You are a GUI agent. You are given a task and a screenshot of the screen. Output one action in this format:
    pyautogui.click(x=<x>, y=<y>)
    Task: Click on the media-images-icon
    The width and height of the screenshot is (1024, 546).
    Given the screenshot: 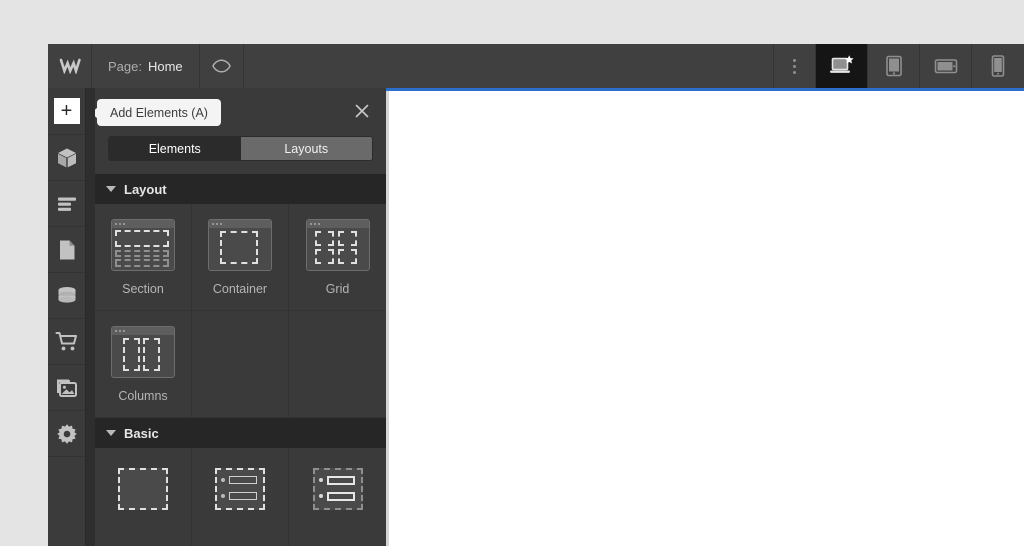 What is the action you would take?
    pyautogui.click(x=67, y=388)
    